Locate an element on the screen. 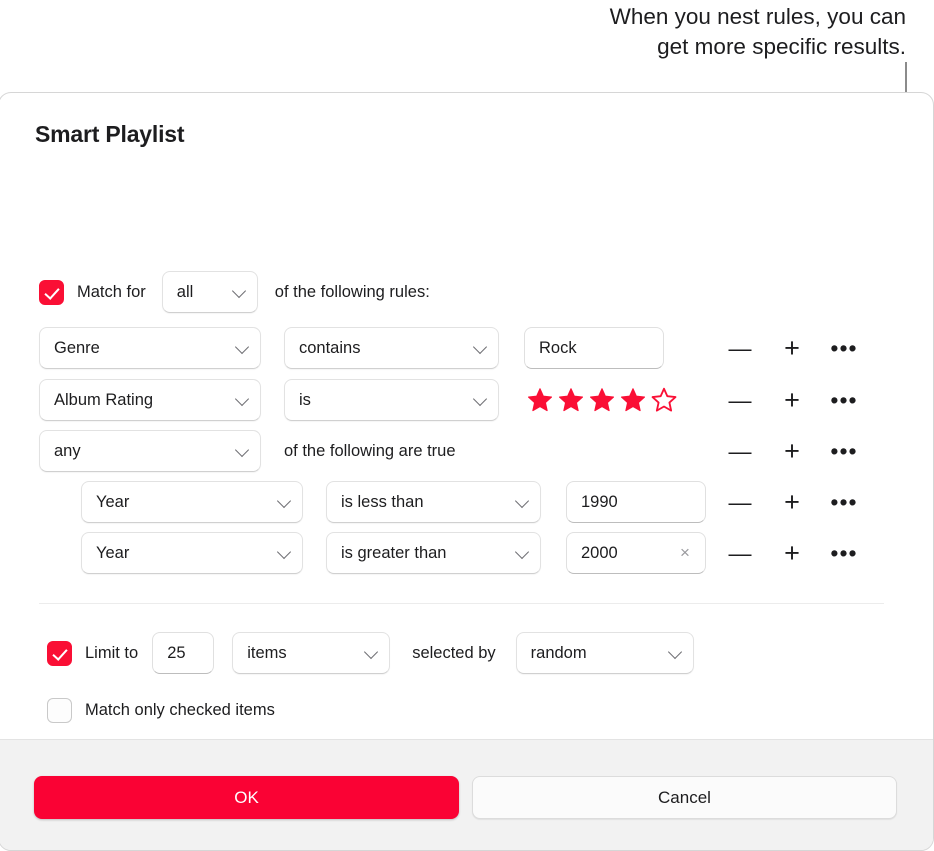 This screenshot has width=934, height=851. rule-3-group-label: of the following are true is located at coordinates (370, 450).